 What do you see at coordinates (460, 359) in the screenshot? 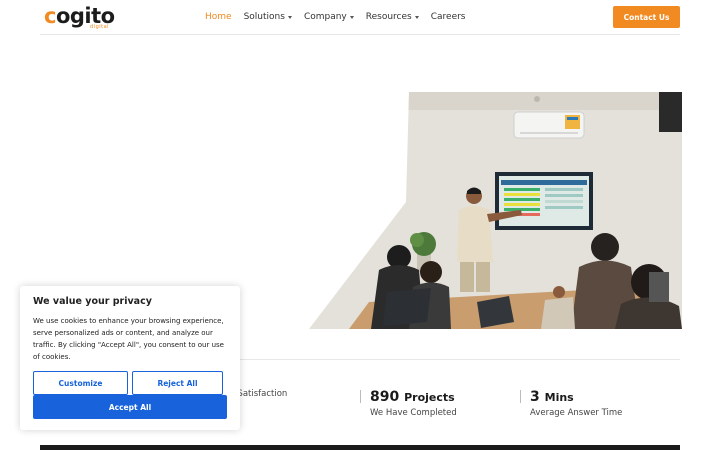
I see `section-divider` at bounding box center [460, 359].